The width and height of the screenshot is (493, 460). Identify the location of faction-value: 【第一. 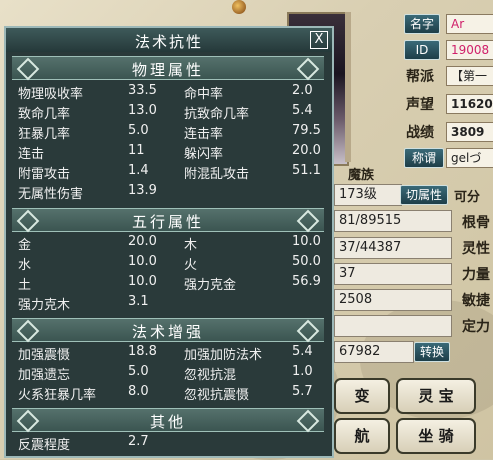
(469, 76).